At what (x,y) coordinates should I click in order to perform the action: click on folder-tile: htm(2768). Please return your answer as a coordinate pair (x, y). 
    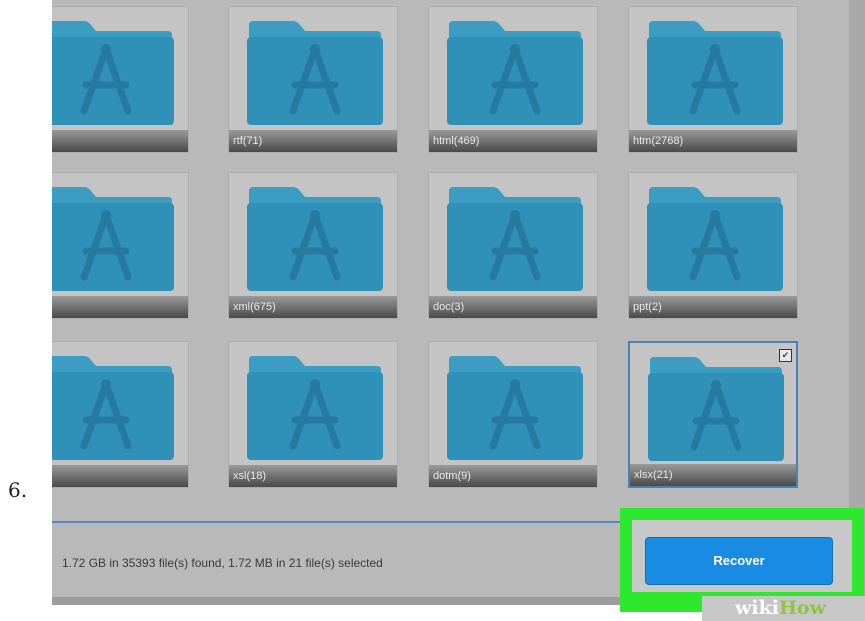
    Looking at the image, I should click on (713, 79).